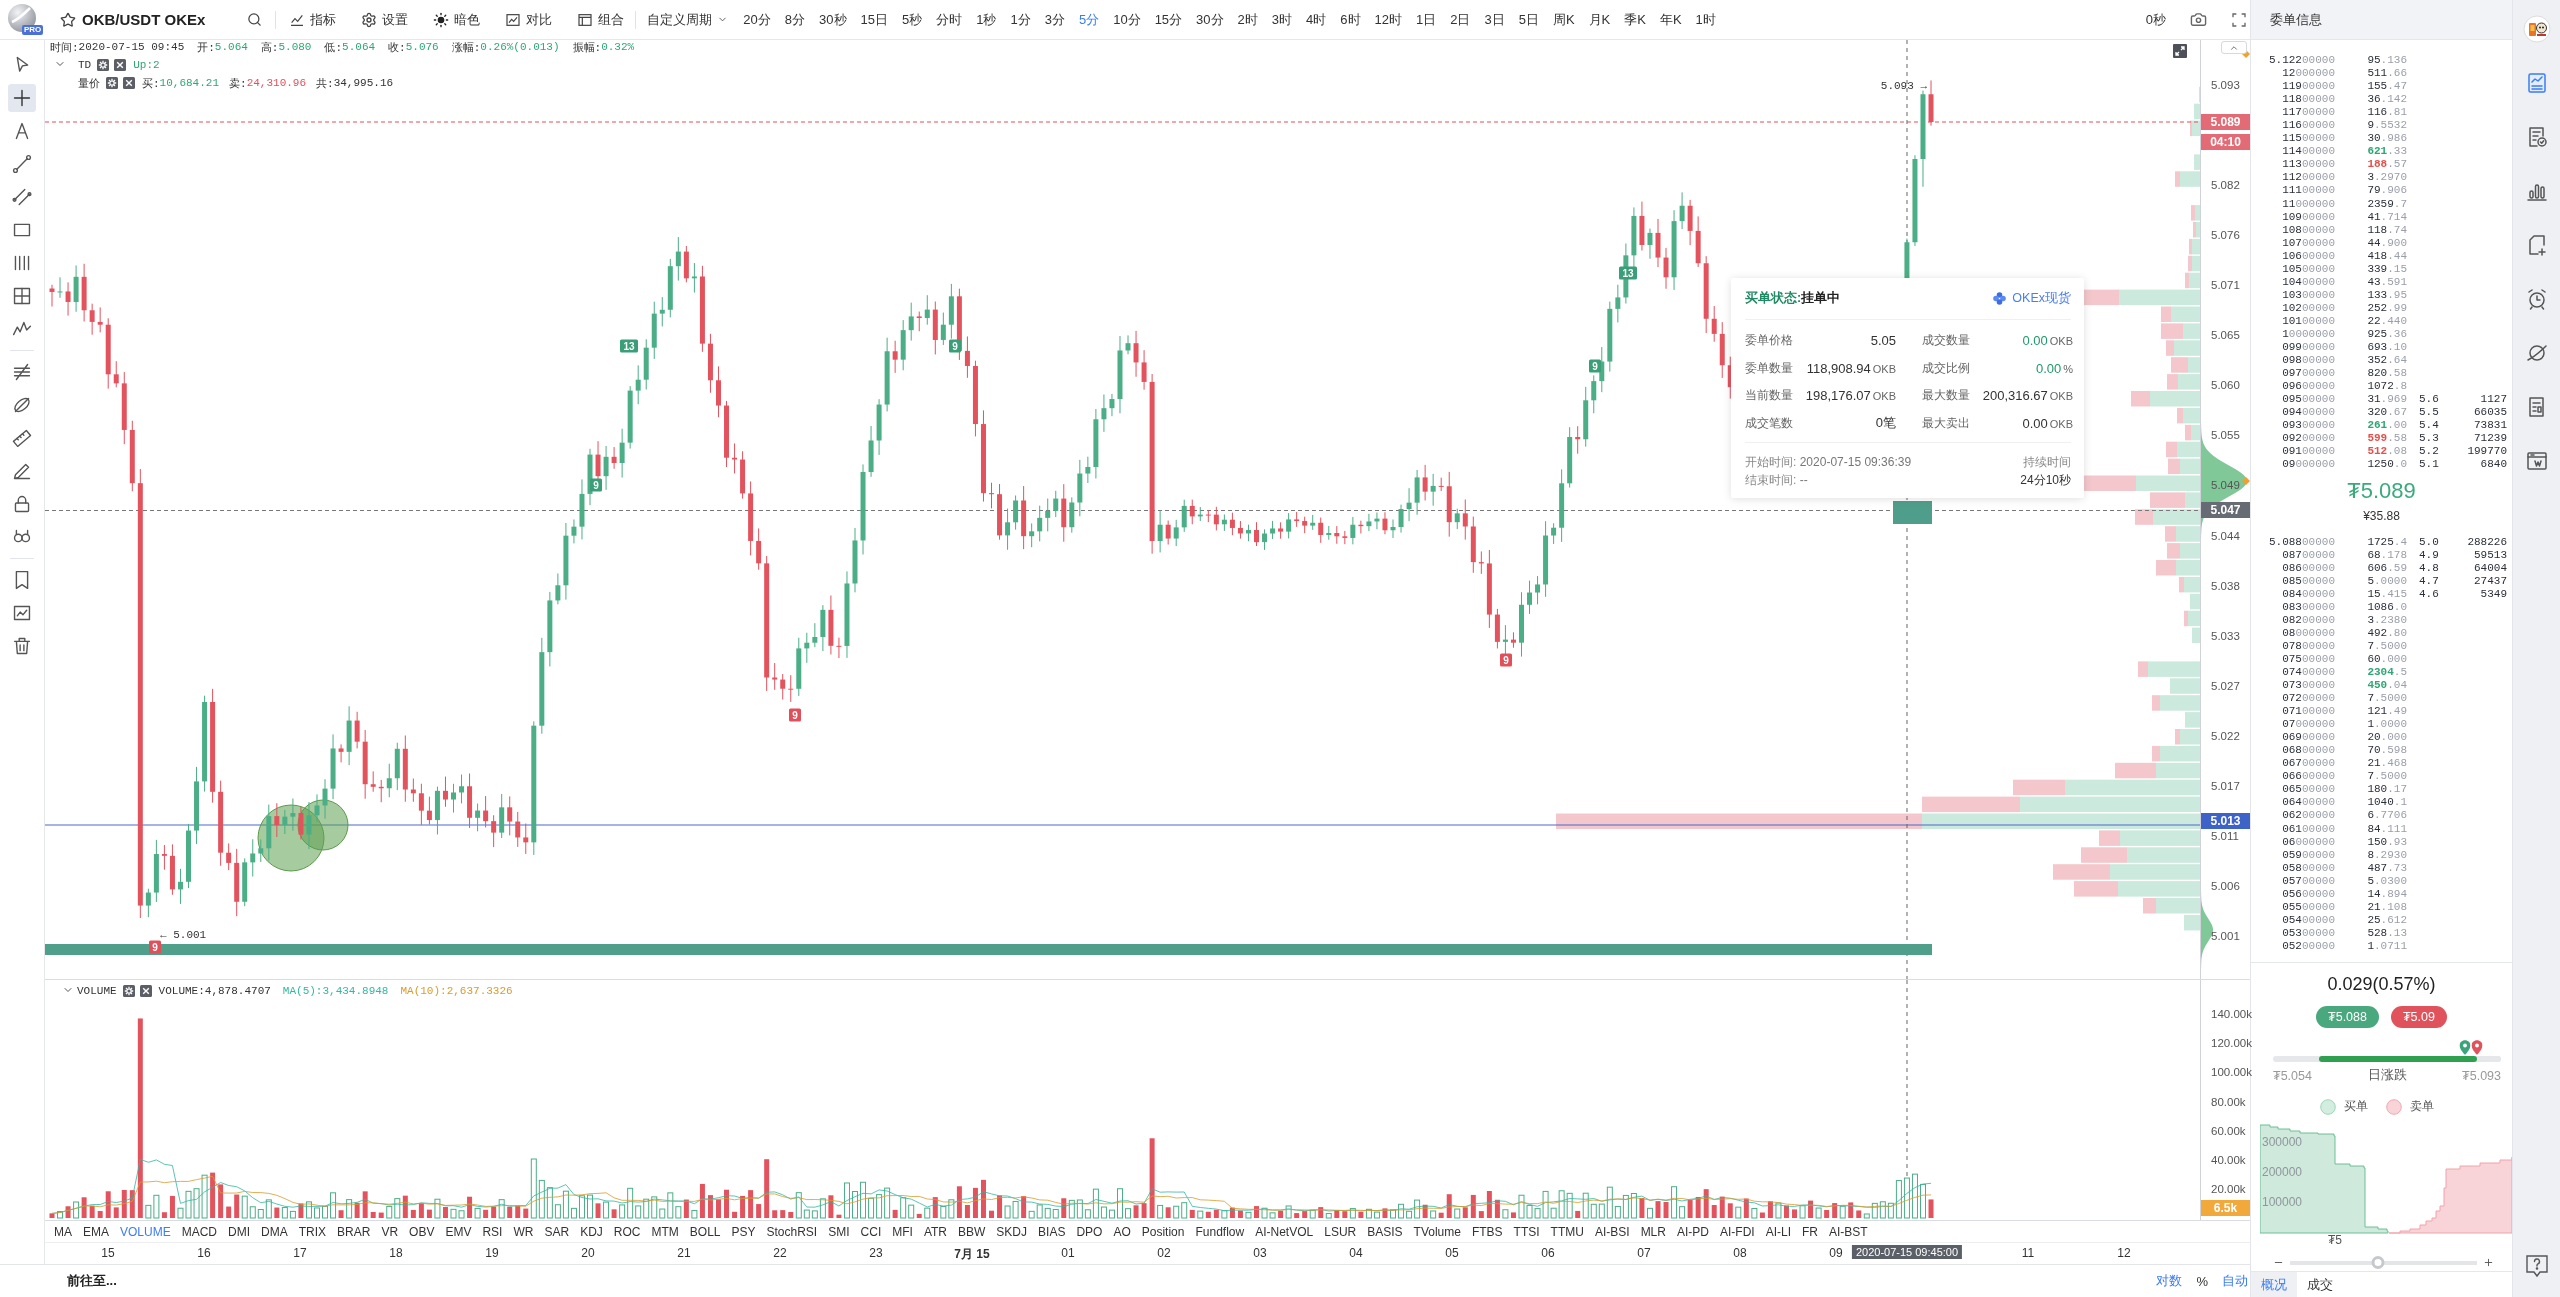  Describe the element at coordinates (688, 19) in the screenshot. I see `custom-period-dropdown: 自定义周期` at that location.